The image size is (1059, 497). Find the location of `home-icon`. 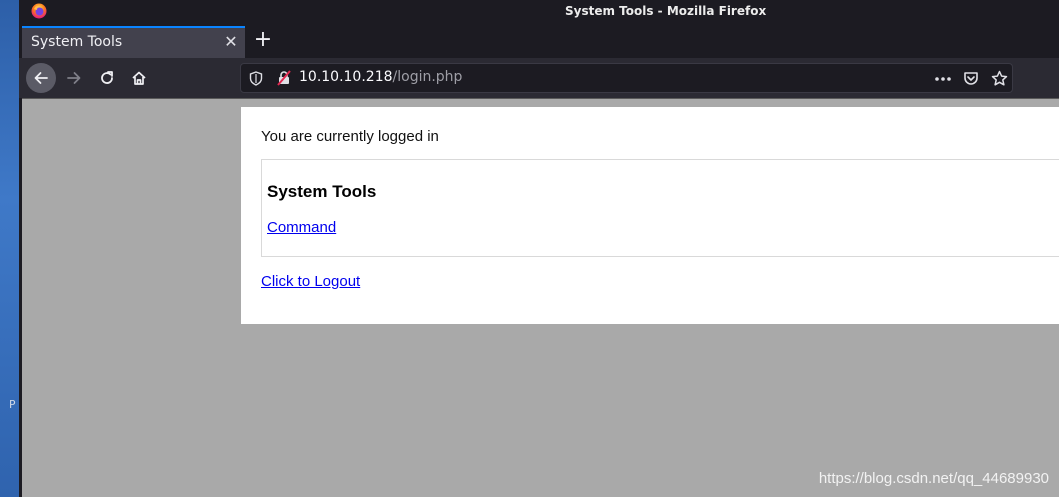

home-icon is located at coordinates (139, 78).